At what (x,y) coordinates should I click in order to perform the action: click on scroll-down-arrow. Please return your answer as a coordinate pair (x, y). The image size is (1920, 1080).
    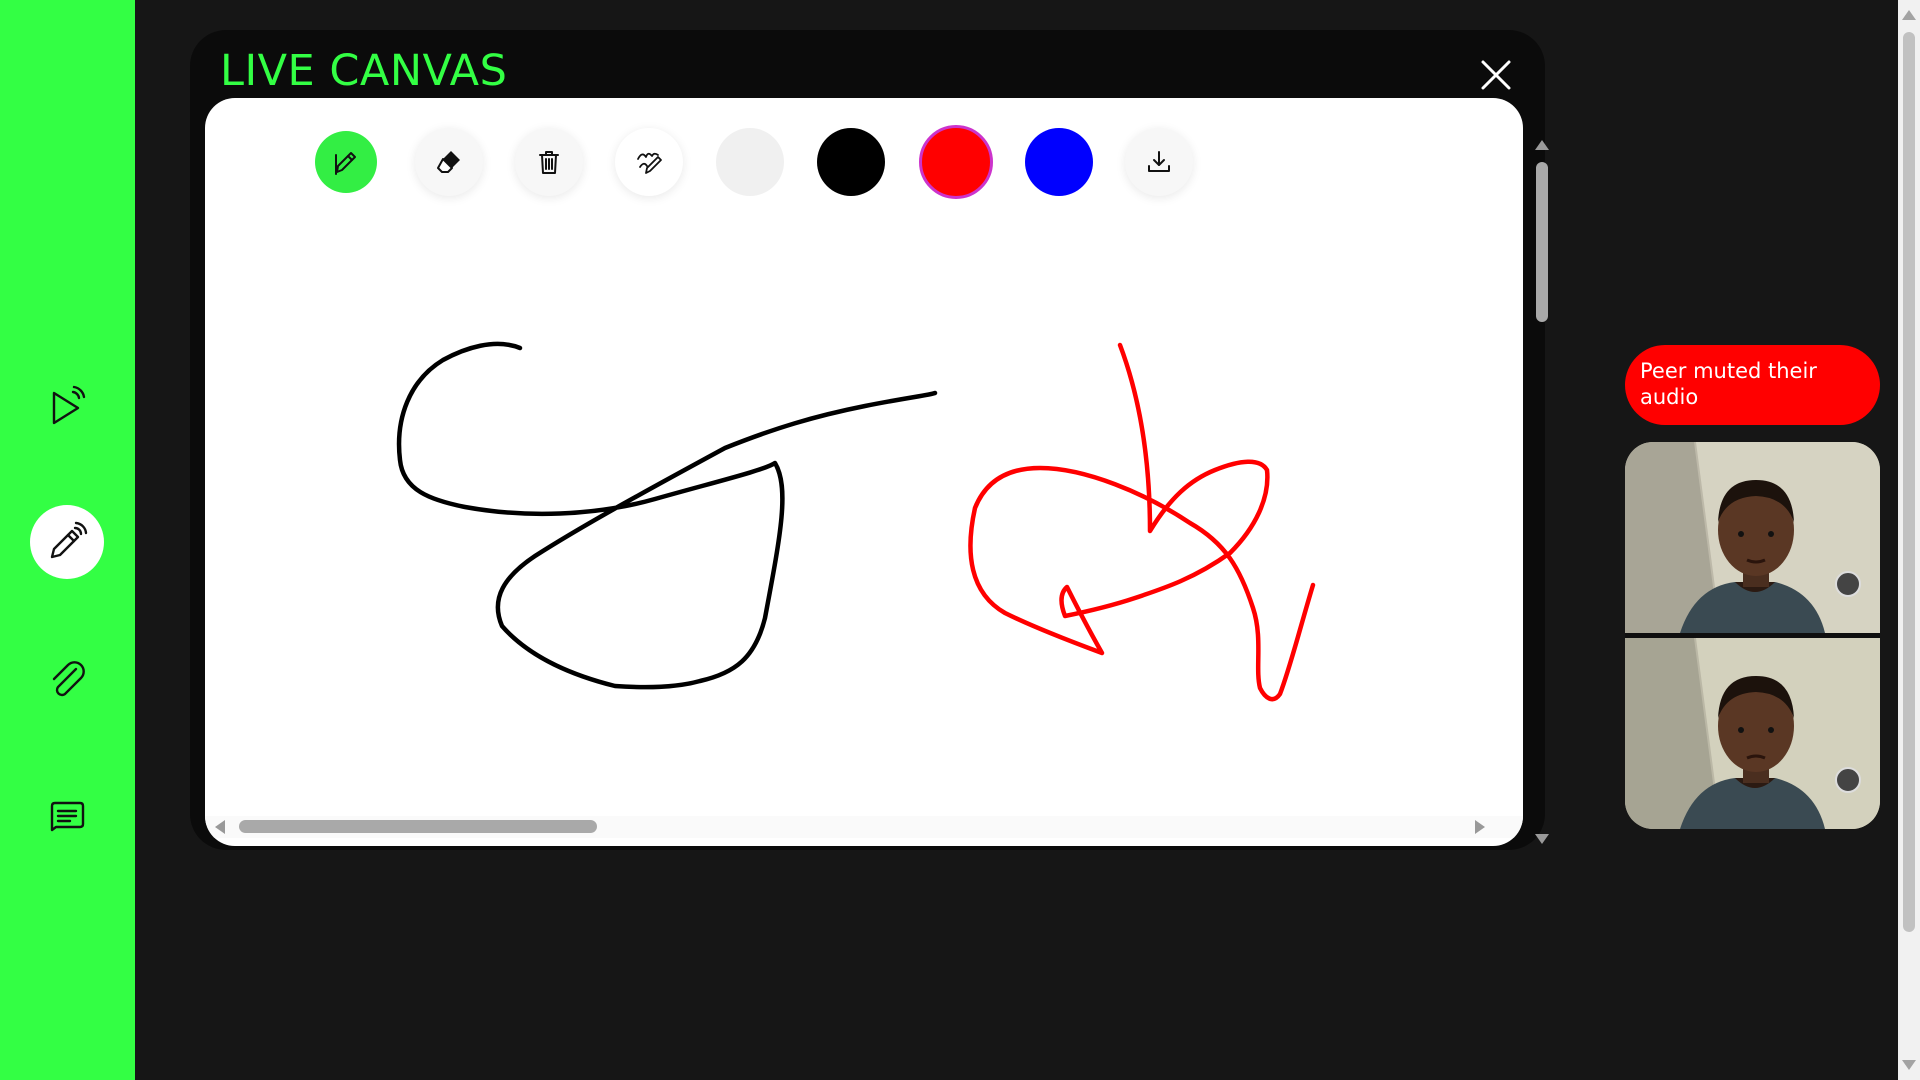
    Looking at the image, I should click on (1542, 839).